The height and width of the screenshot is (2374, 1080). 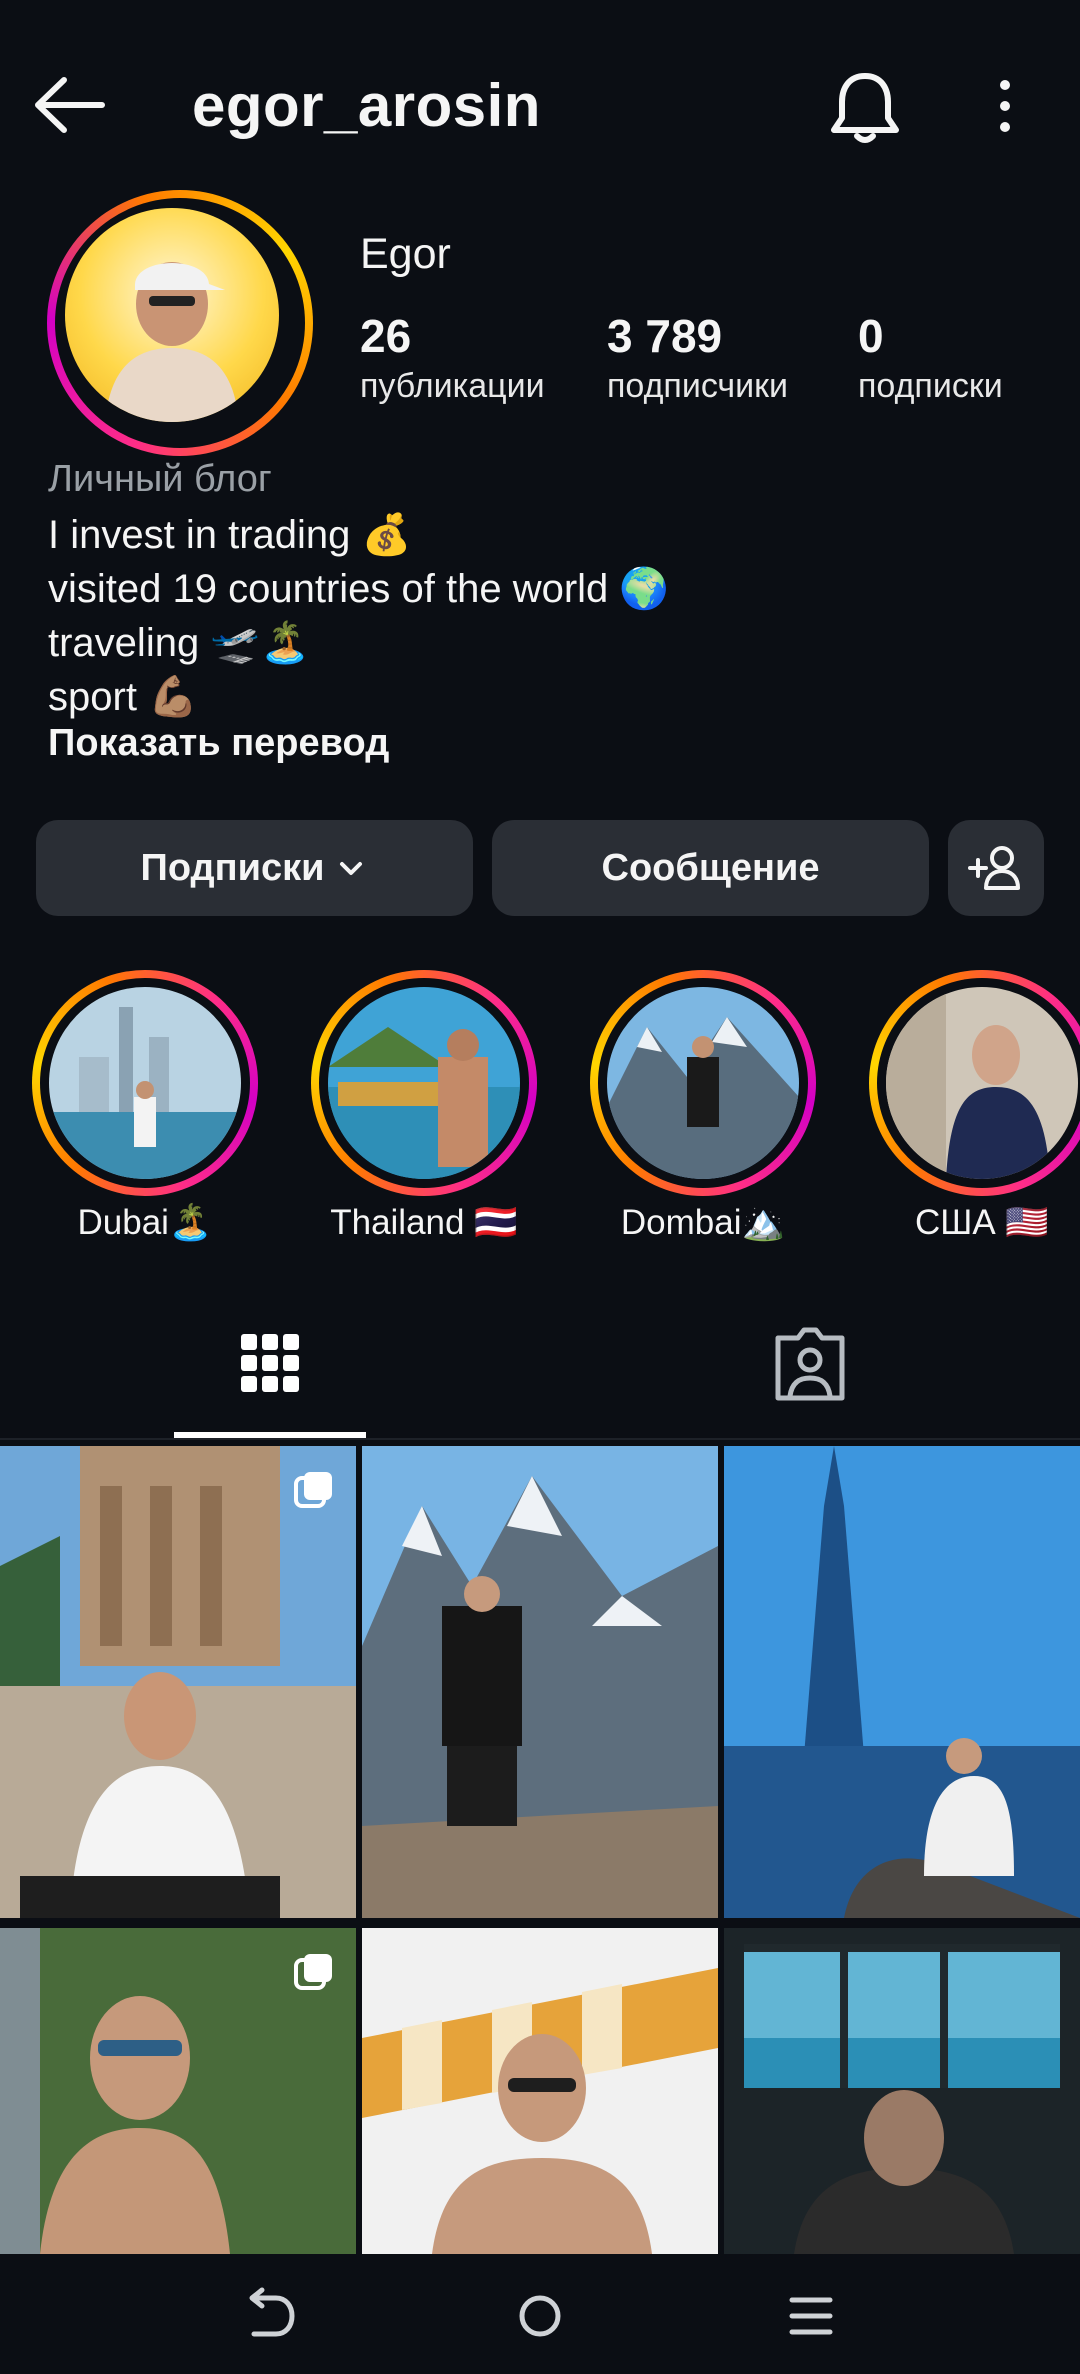 I want to click on profile-username: egor_arosin, so click(x=366, y=105).